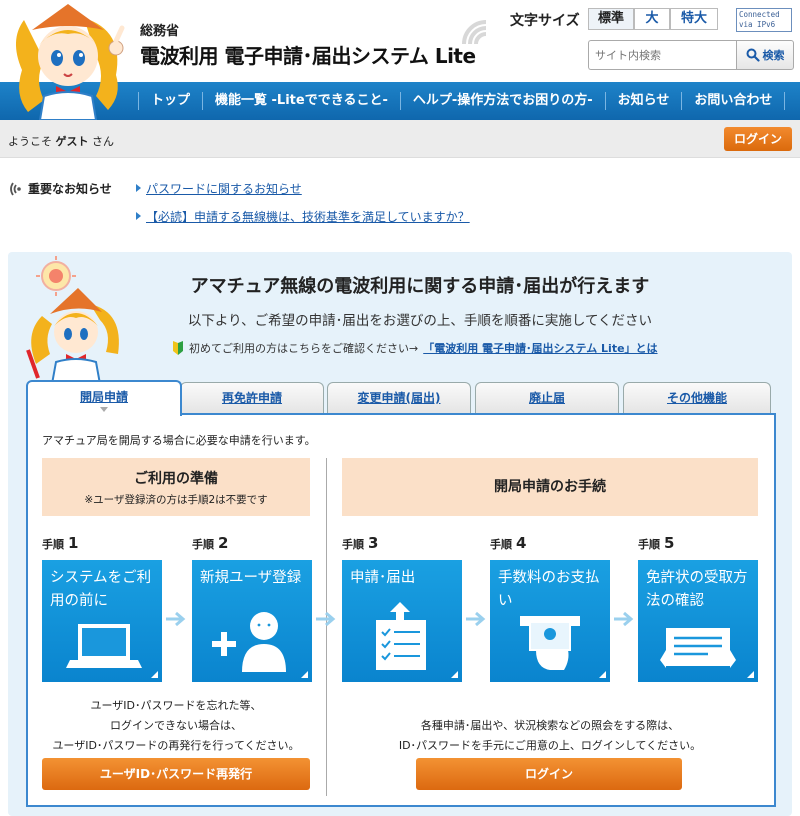 The image size is (800, 816). Describe the element at coordinates (170, 101) in the screenshot. I see `nav-item-top: トップ` at that location.